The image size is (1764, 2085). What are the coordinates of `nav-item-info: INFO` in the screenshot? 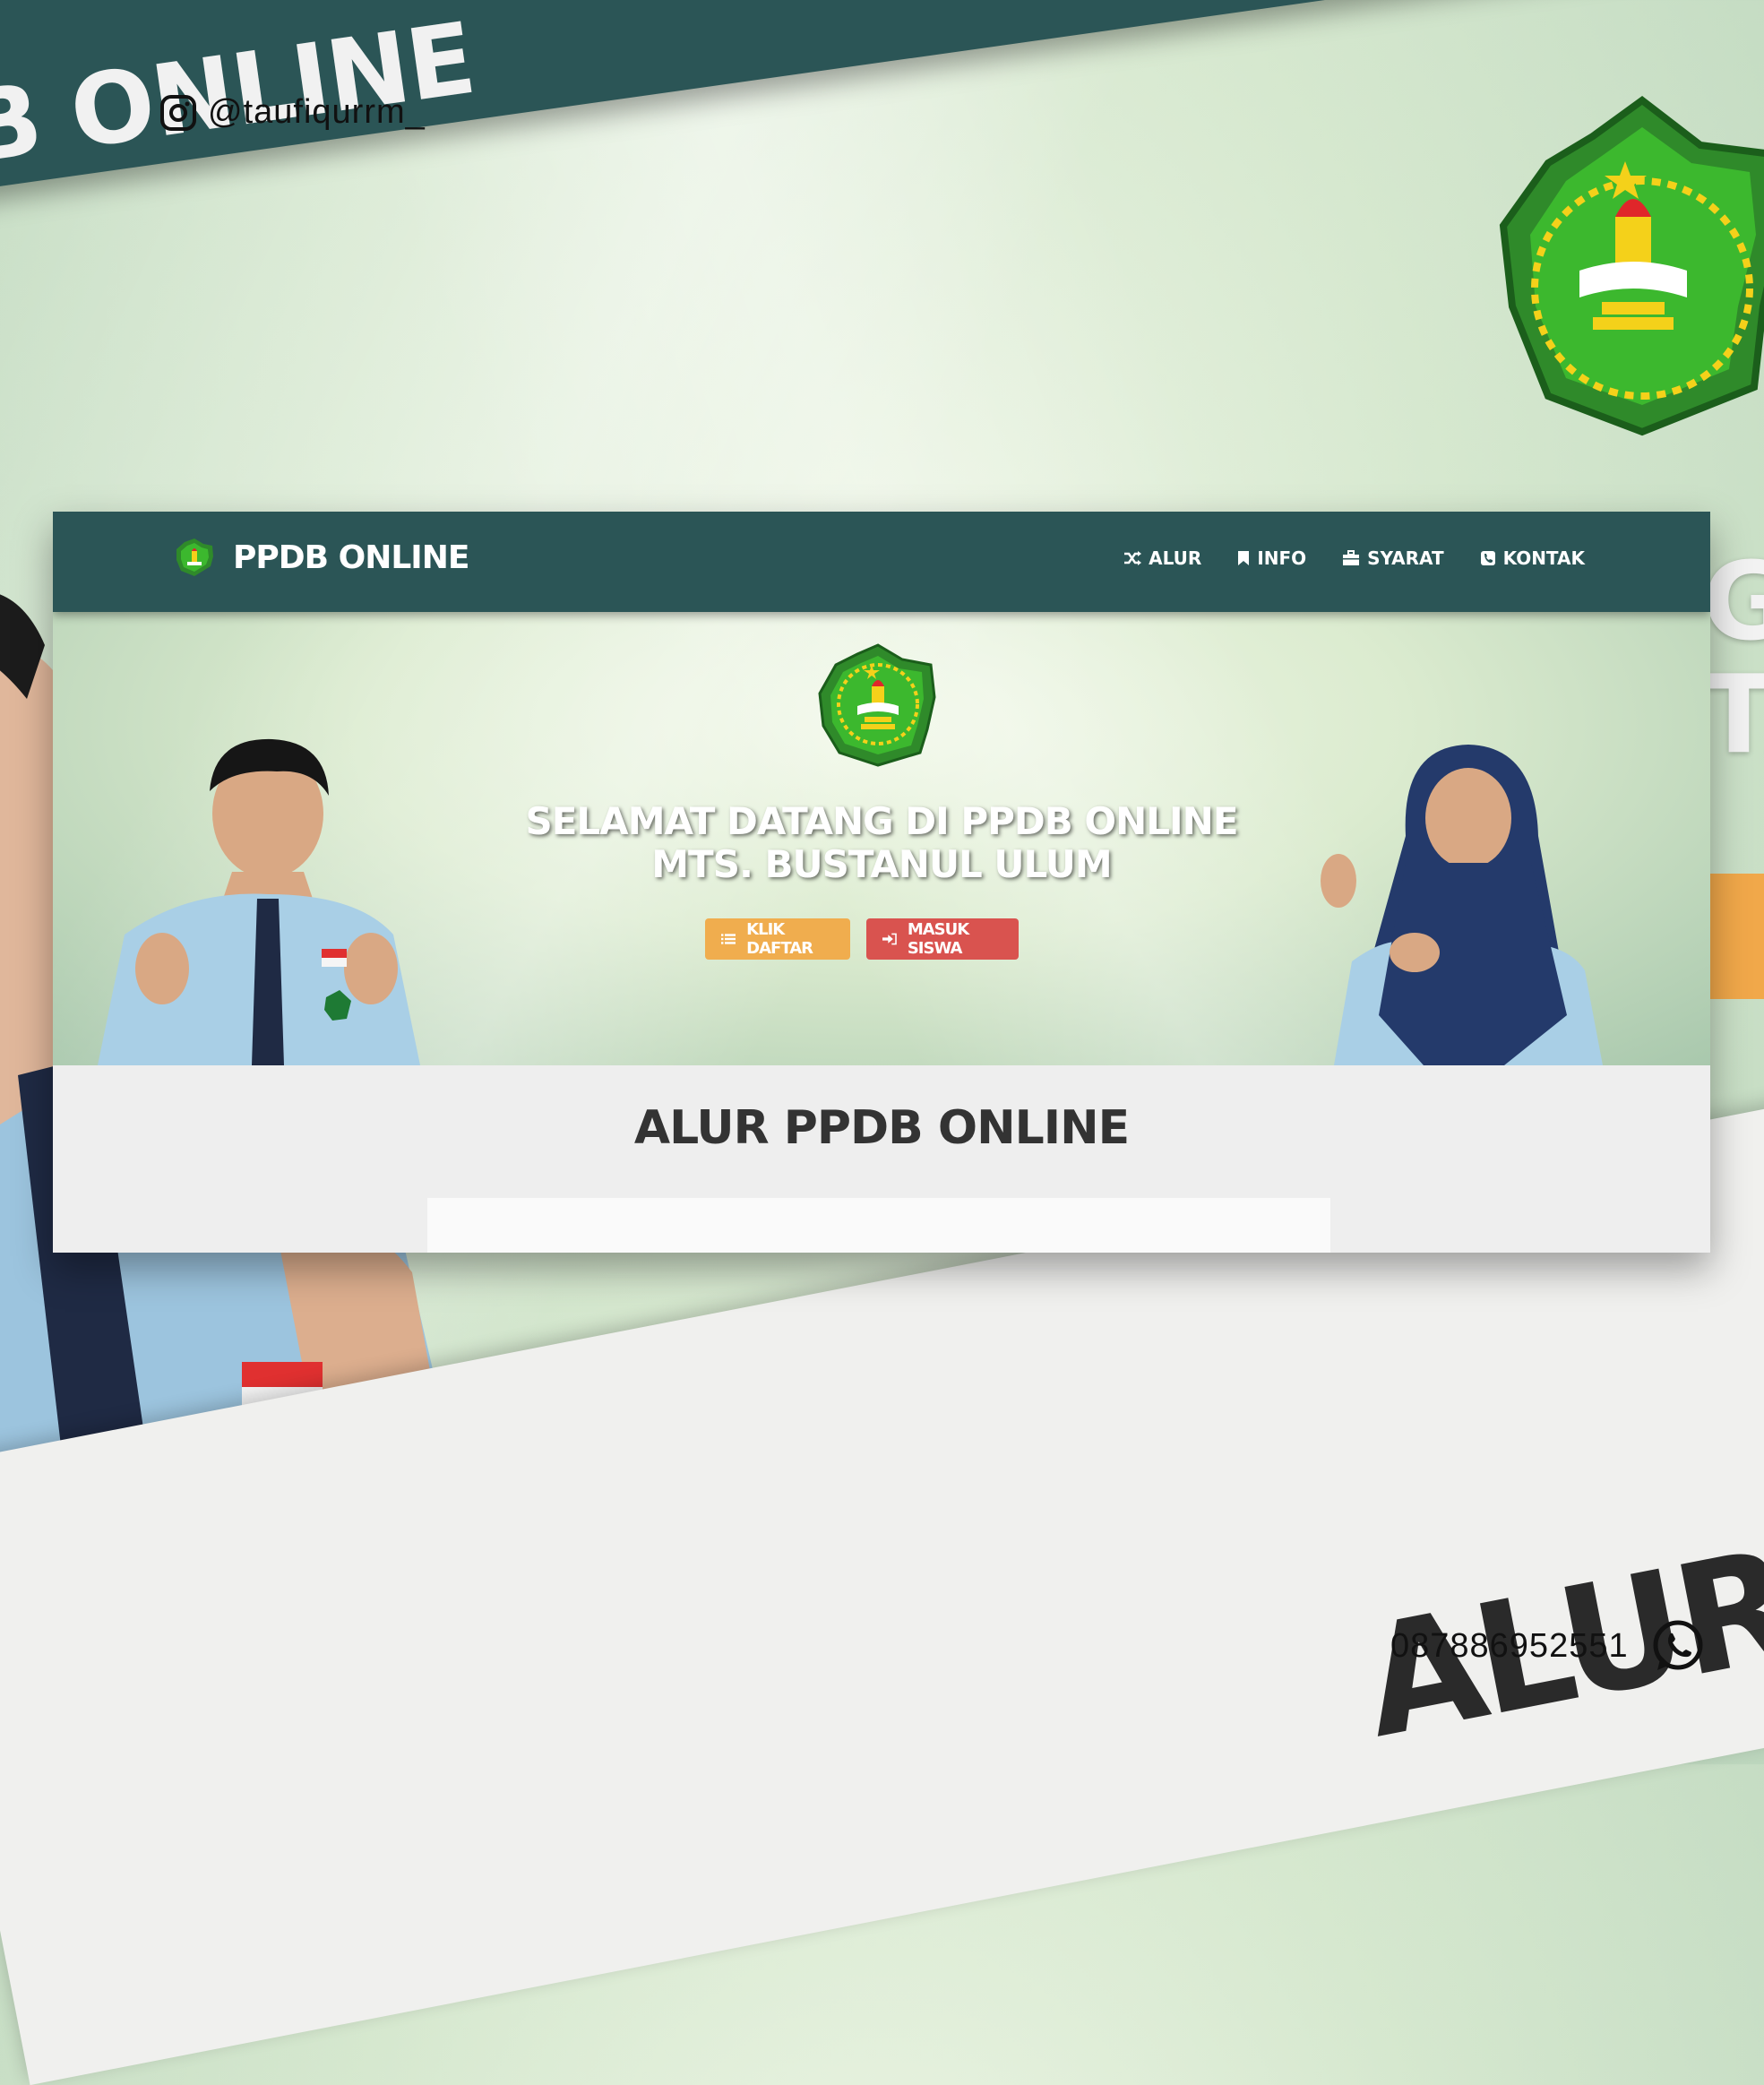 It's located at (1271, 558).